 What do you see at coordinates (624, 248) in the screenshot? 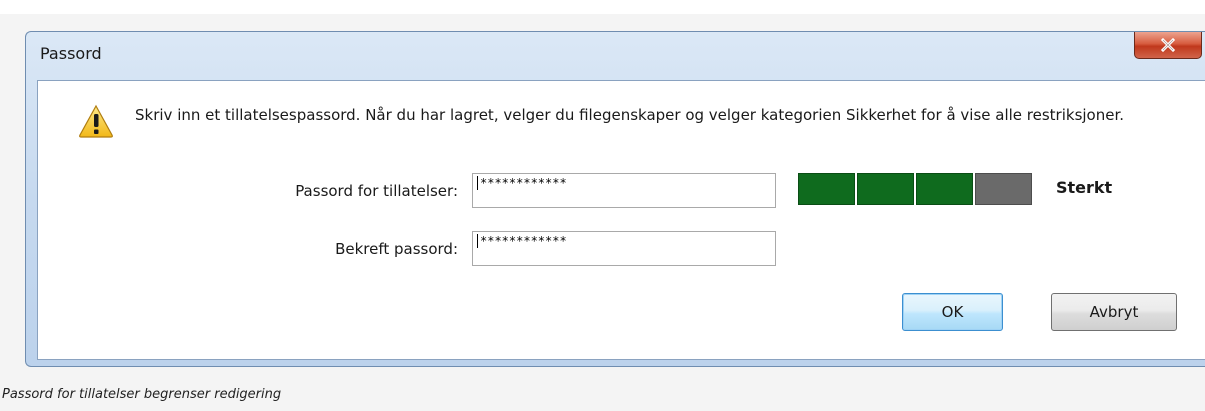
I see `confirm-password-field: ************` at bounding box center [624, 248].